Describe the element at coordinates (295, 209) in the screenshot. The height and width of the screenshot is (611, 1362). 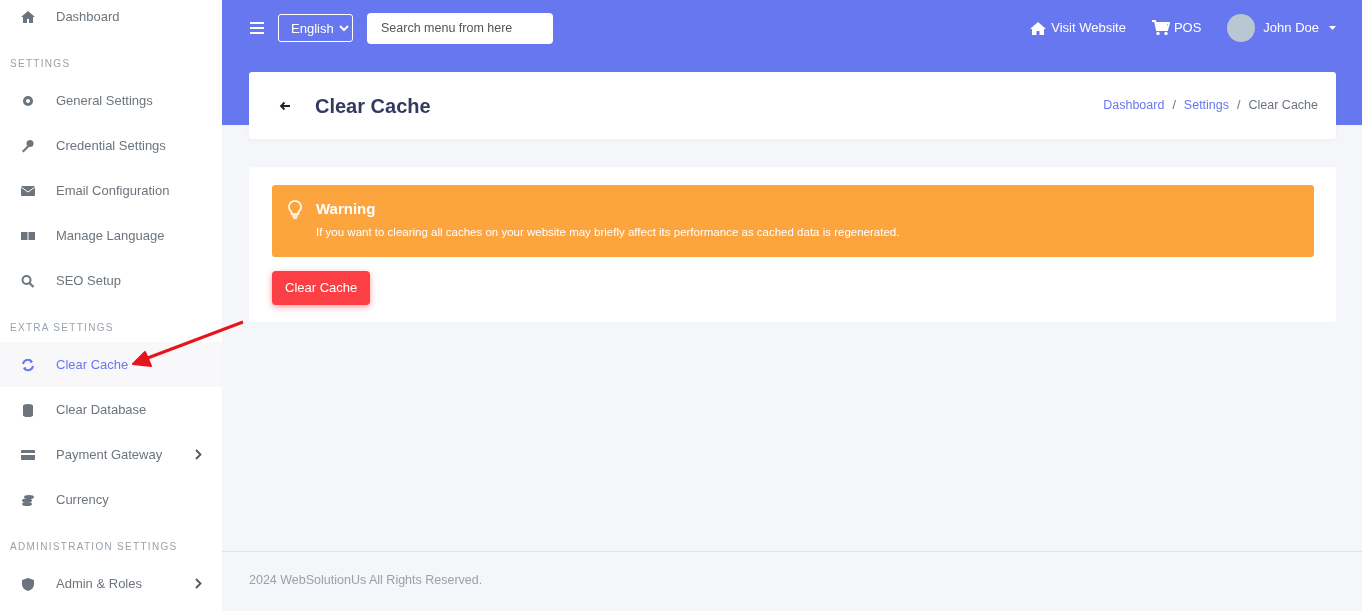
I see `lightbulb-icon` at that location.